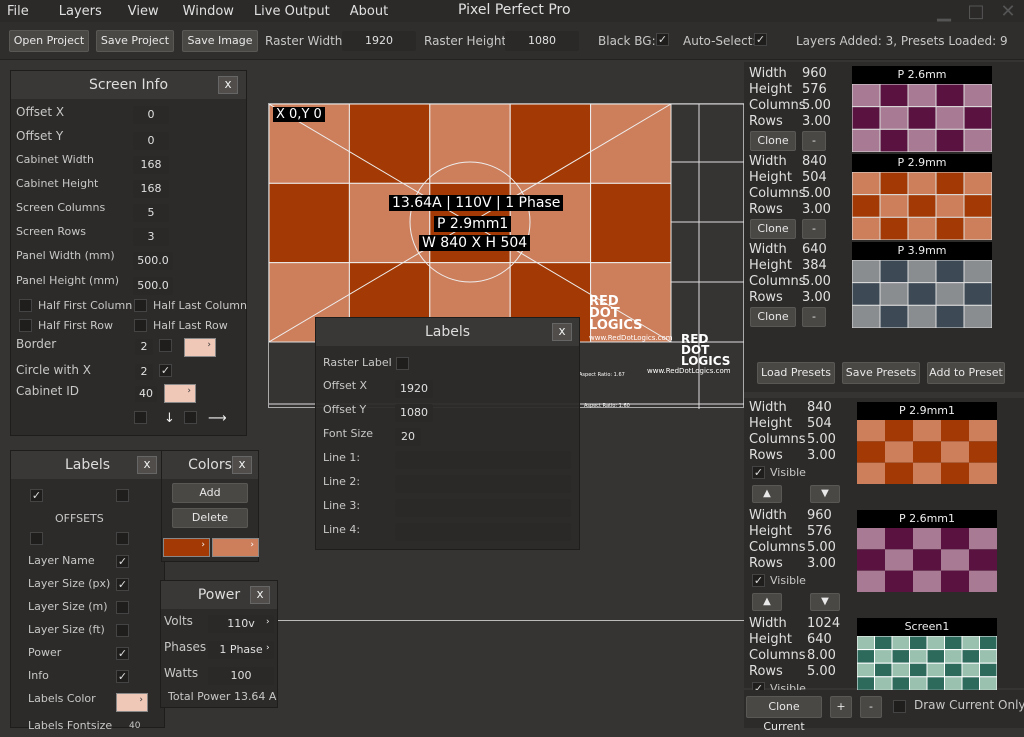 This screenshot has height=737, width=1024. What do you see at coordinates (208, 11) in the screenshot?
I see `menu-window: Window` at bounding box center [208, 11].